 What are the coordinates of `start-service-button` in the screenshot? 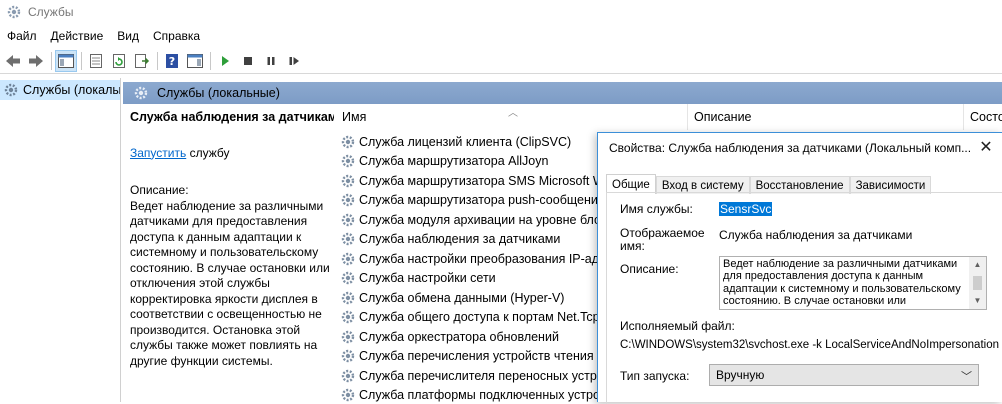 It's located at (225, 61).